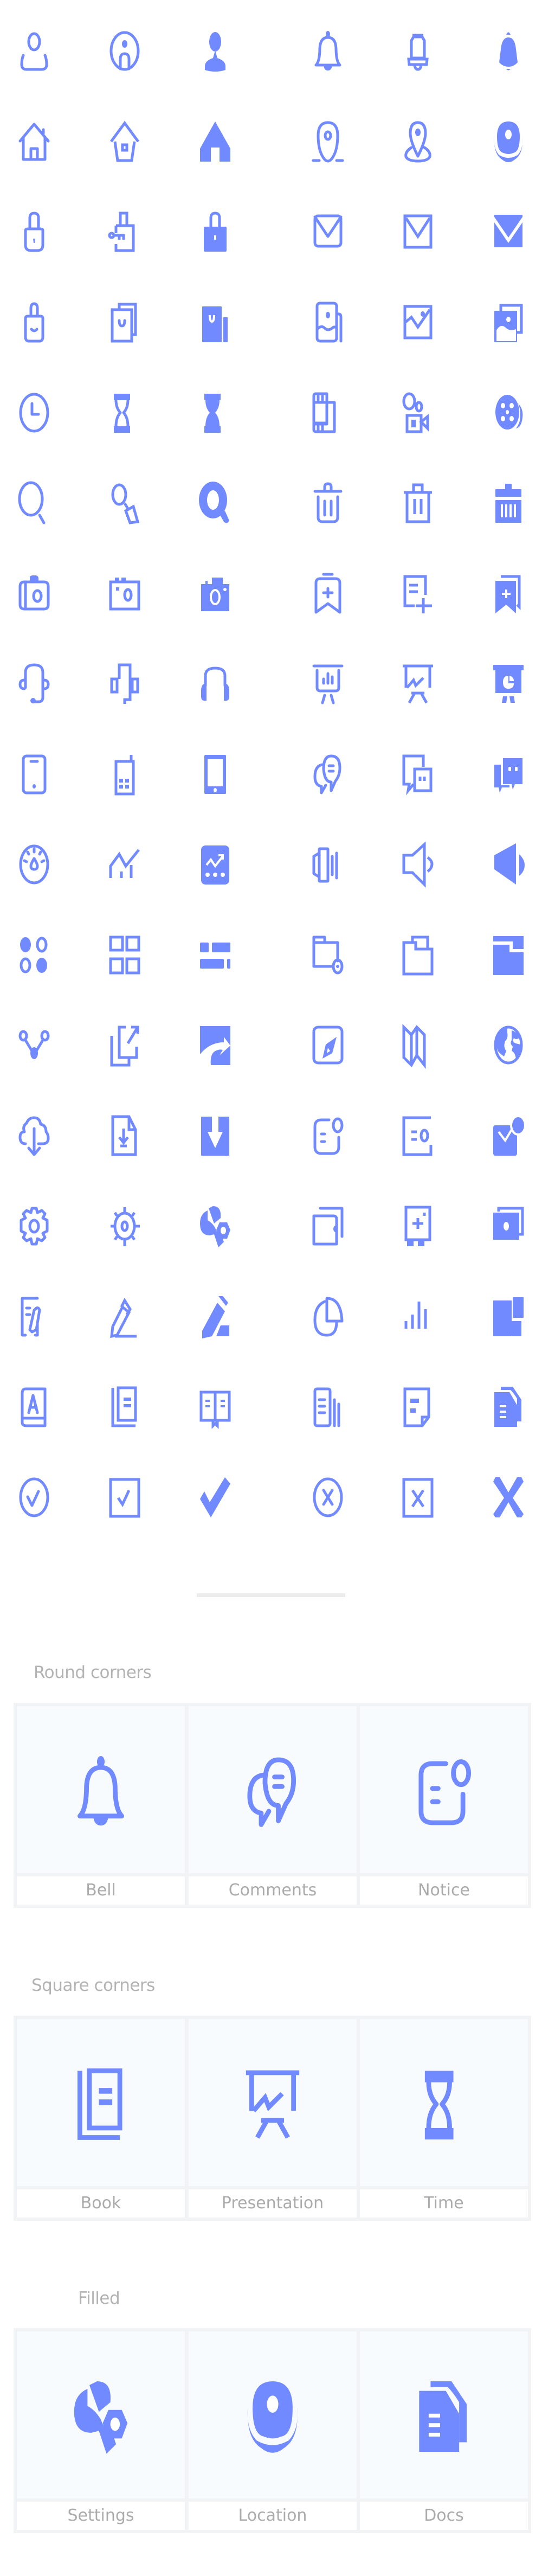 The height and width of the screenshot is (2576, 542). What do you see at coordinates (125, 1135) in the screenshot?
I see `file-download-square-icon` at bounding box center [125, 1135].